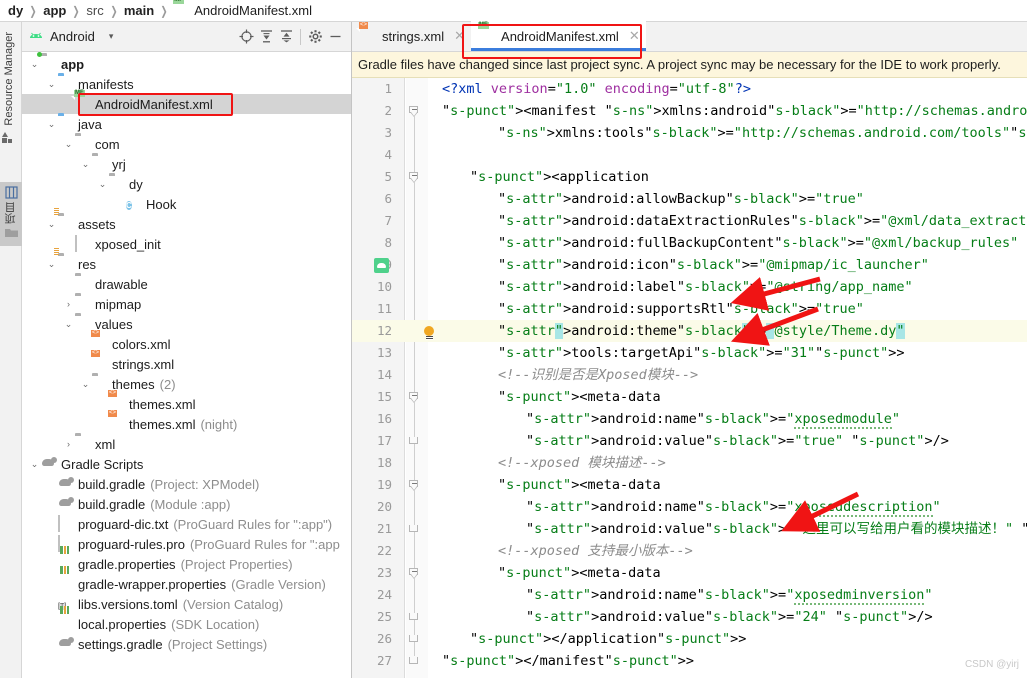 The height and width of the screenshot is (678, 1027). I want to click on tree-item-themes: ⌄ themes (2), so click(186, 384).